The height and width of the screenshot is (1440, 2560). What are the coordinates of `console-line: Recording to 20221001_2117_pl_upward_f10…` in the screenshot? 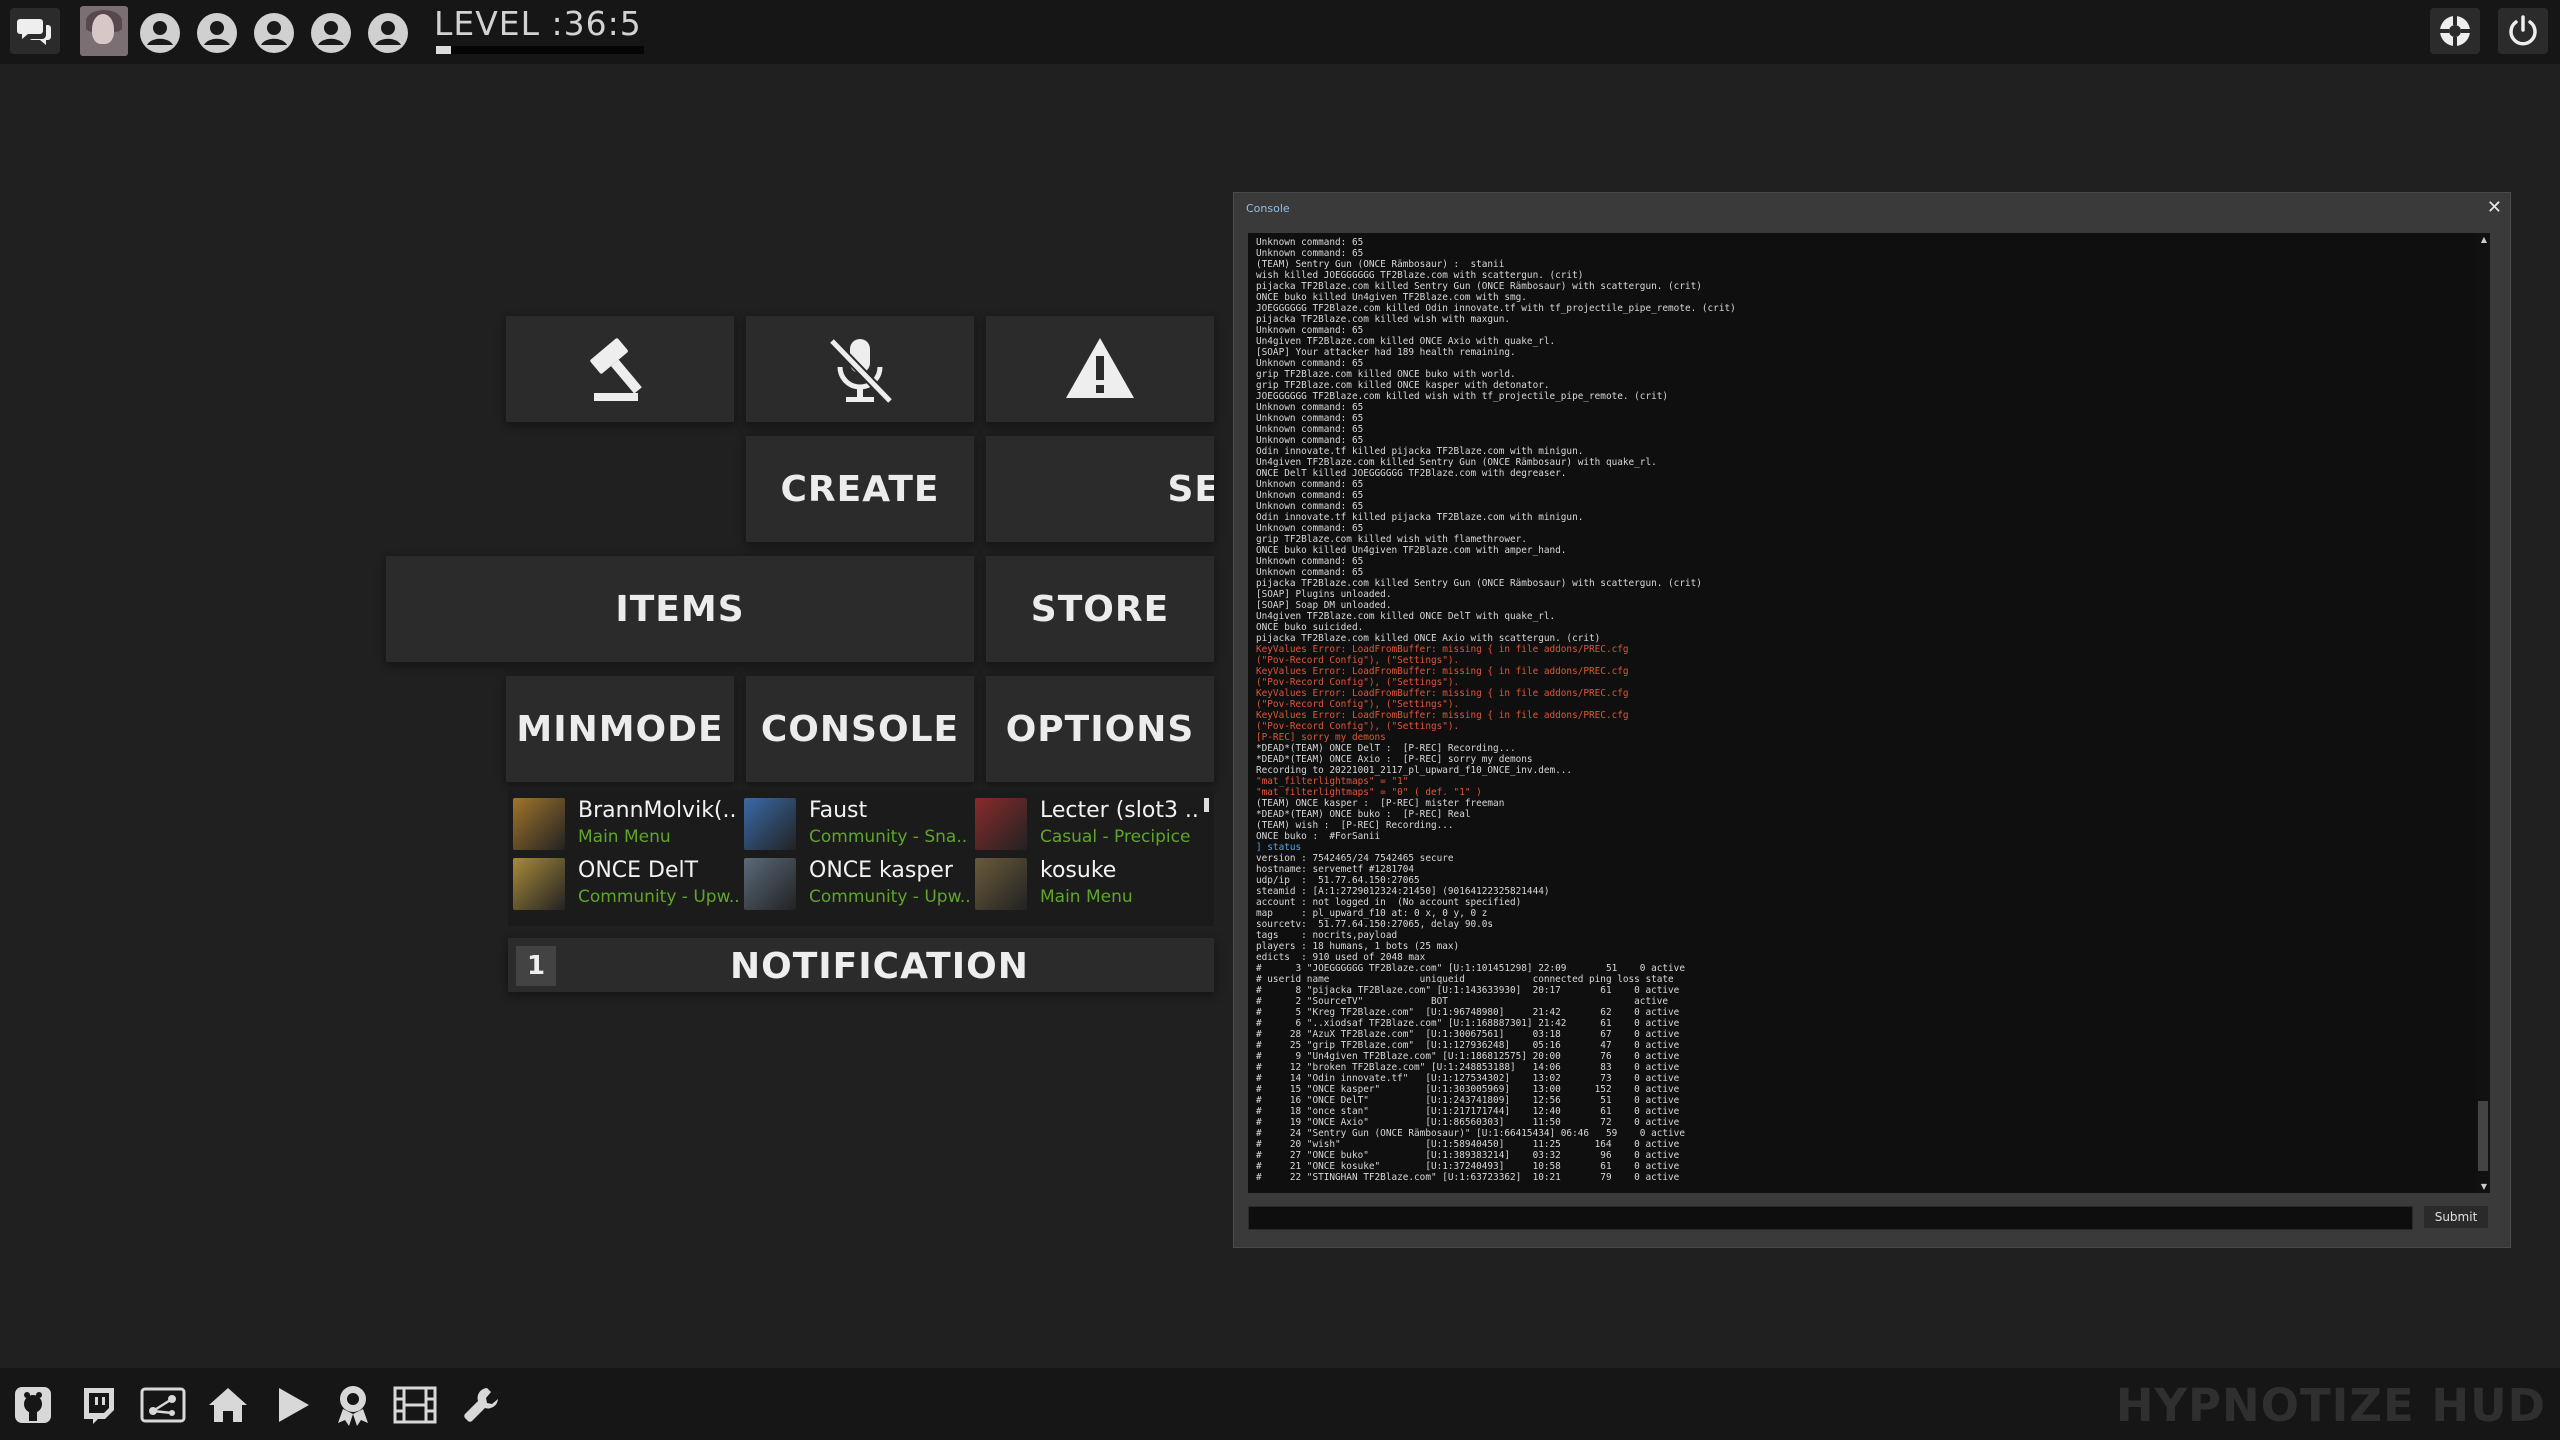 It's located at (1414, 770).